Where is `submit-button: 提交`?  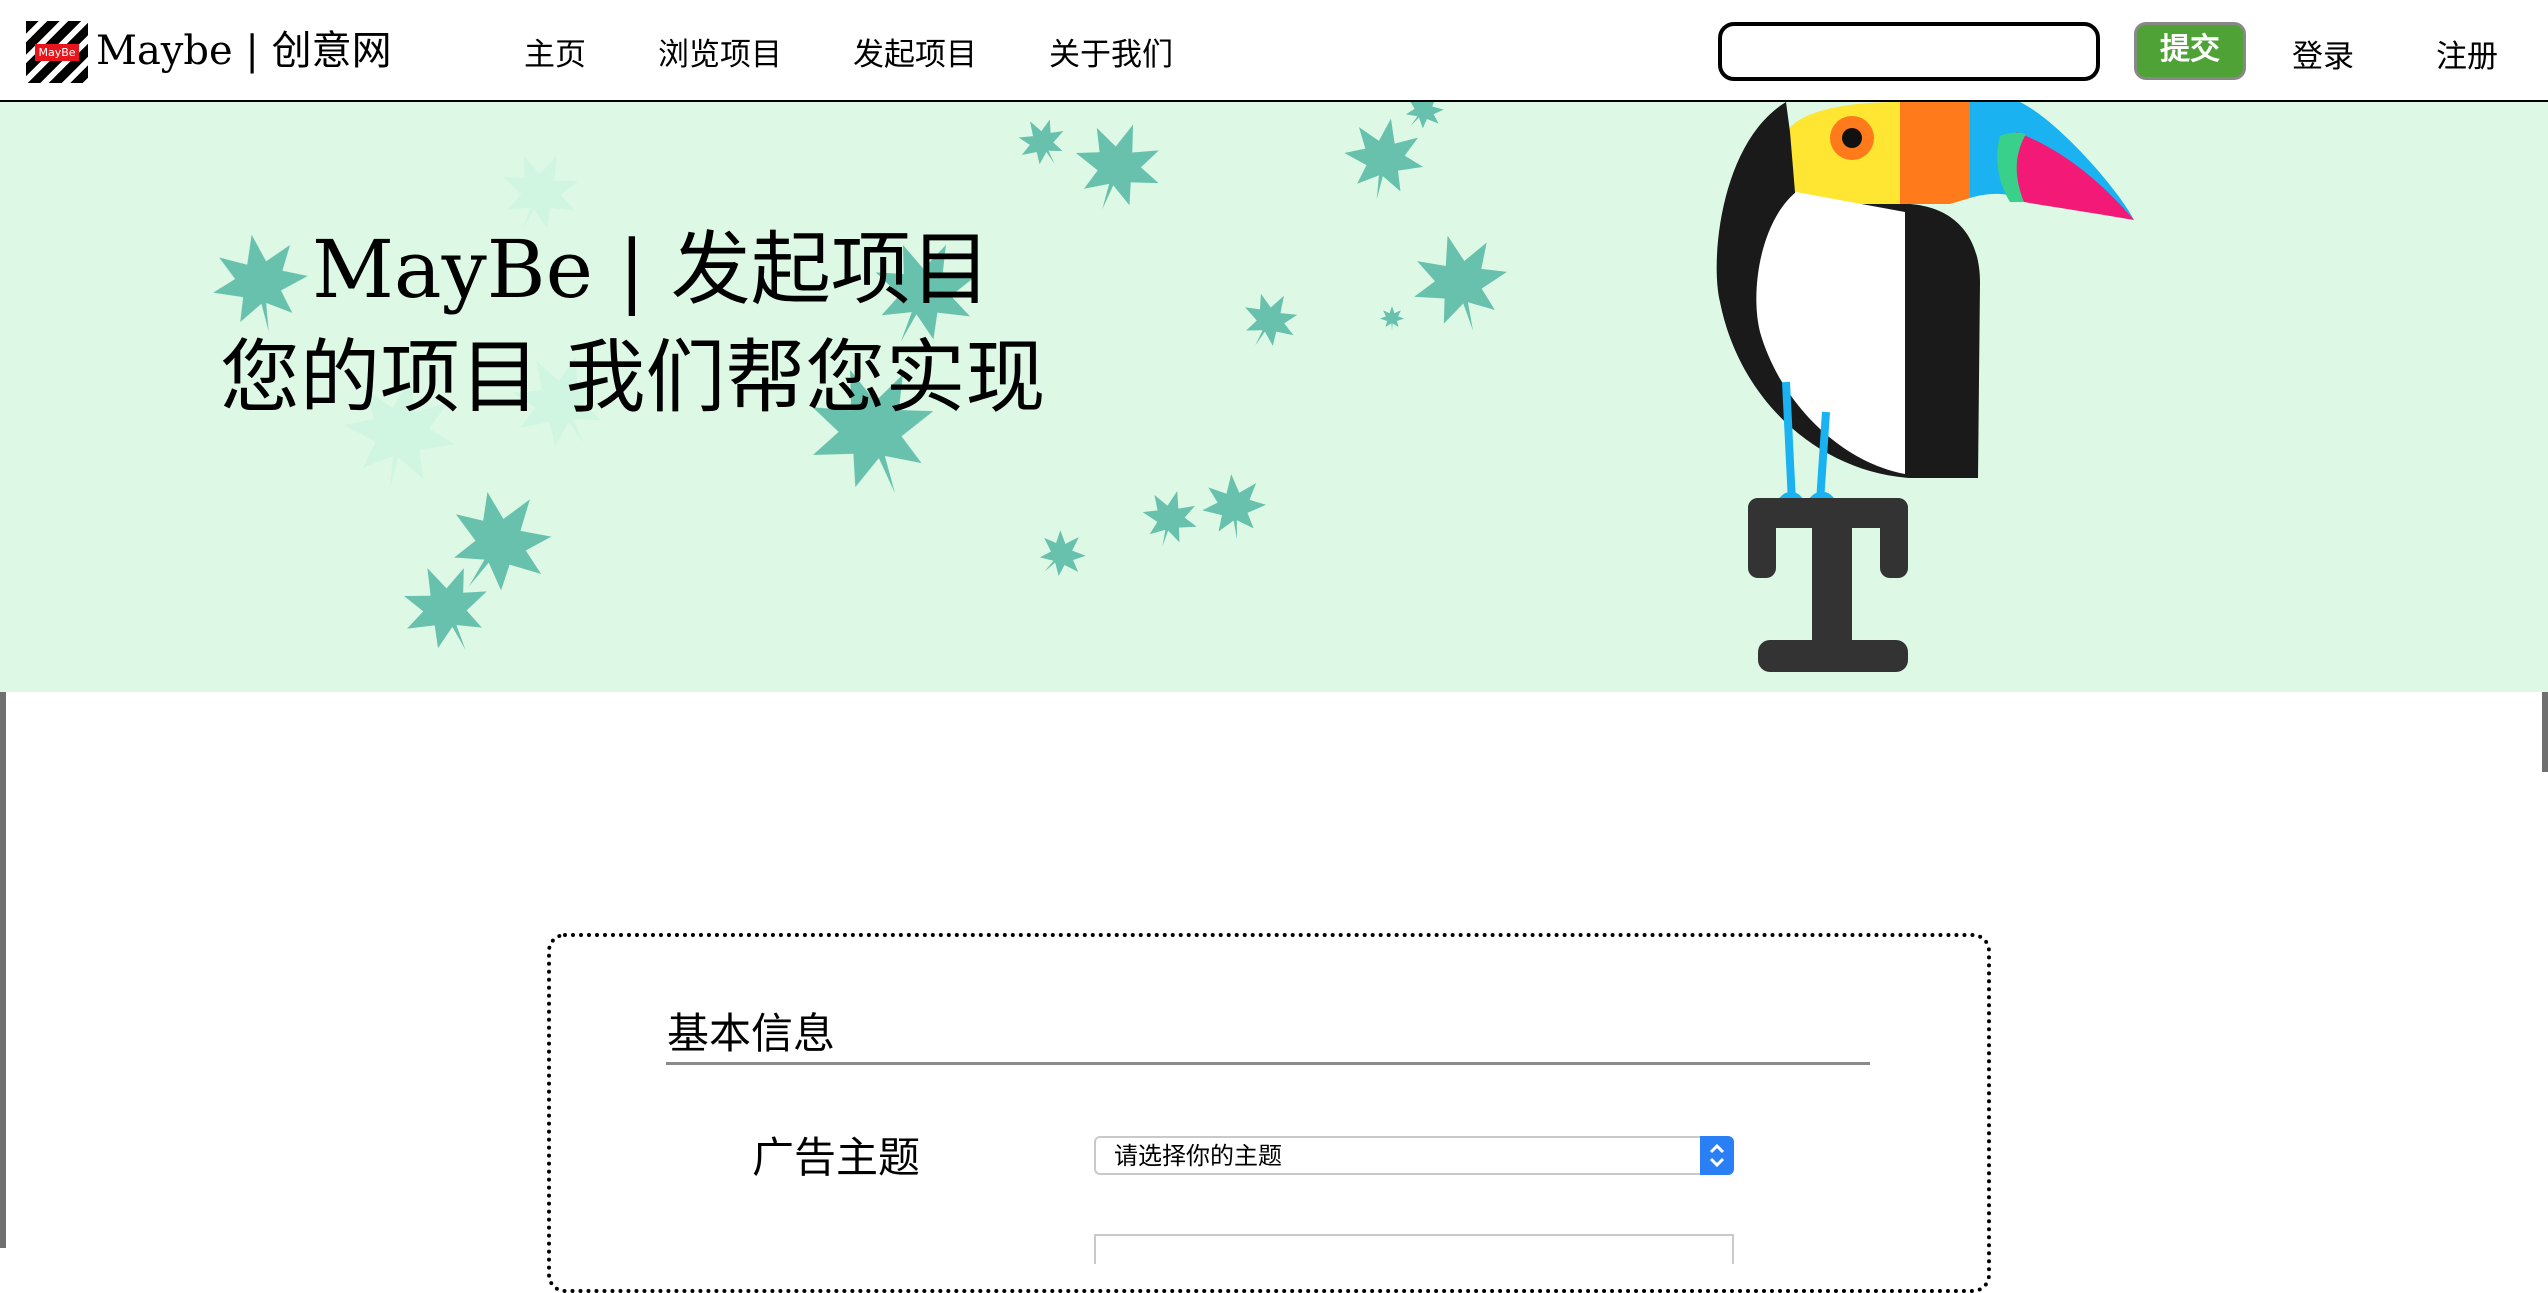
submit-button: 提交 is located at coordinates (2190, 51).